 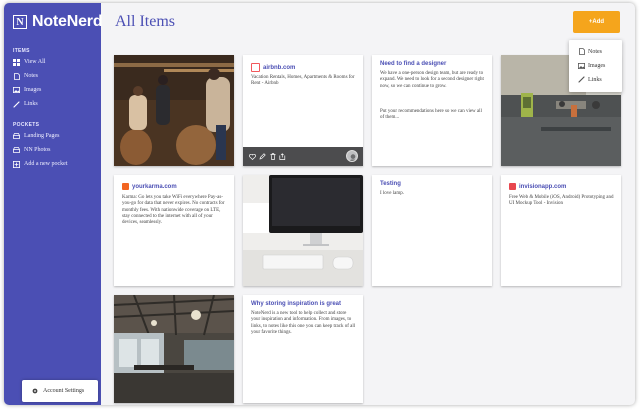 What do you see at coordinates (390, 184) in the screenshot?
I see `note-title: Testing` at bounding box center [390, 184].